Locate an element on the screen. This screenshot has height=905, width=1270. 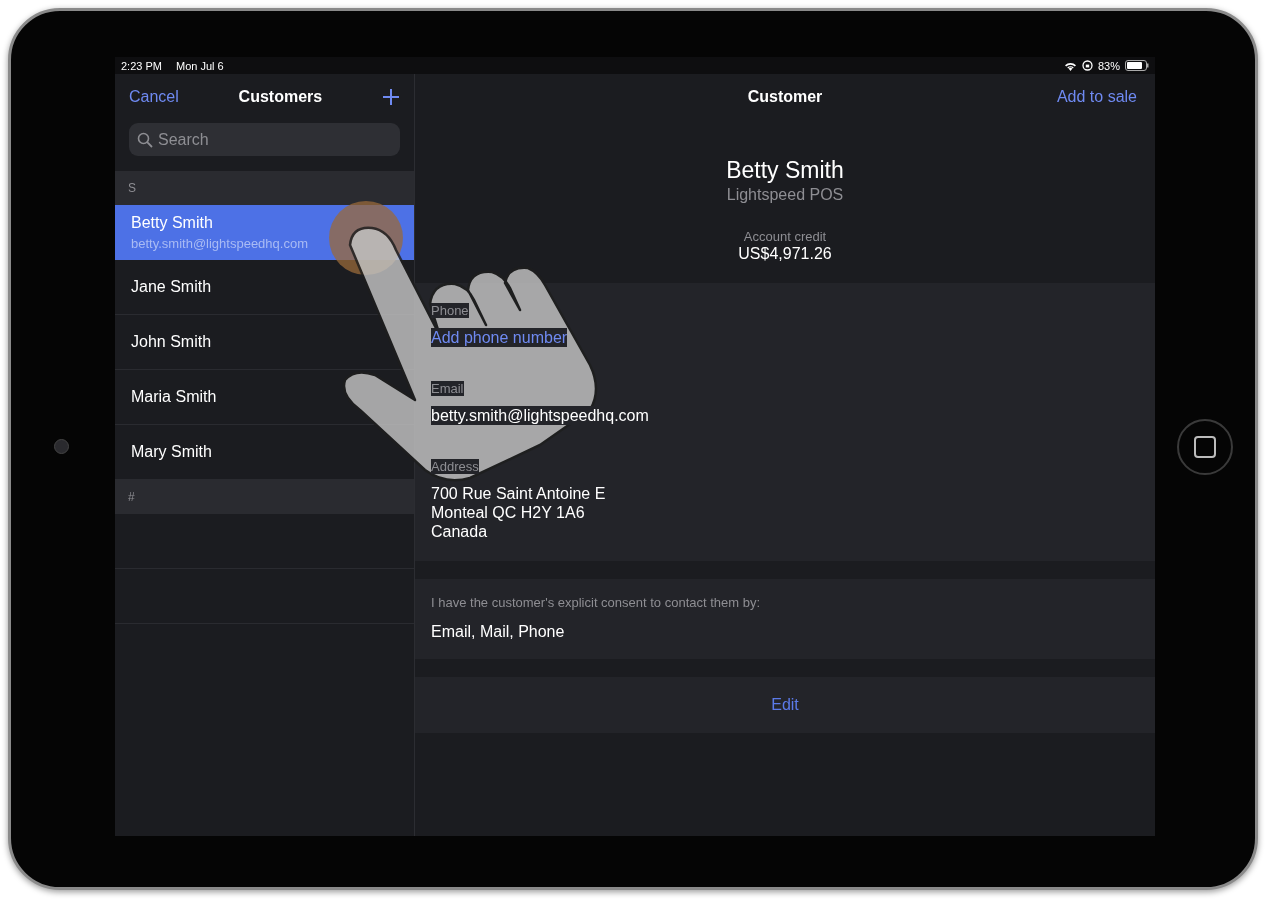
customer-name-heading: Betty Smith is located at coordinates (785, 170).